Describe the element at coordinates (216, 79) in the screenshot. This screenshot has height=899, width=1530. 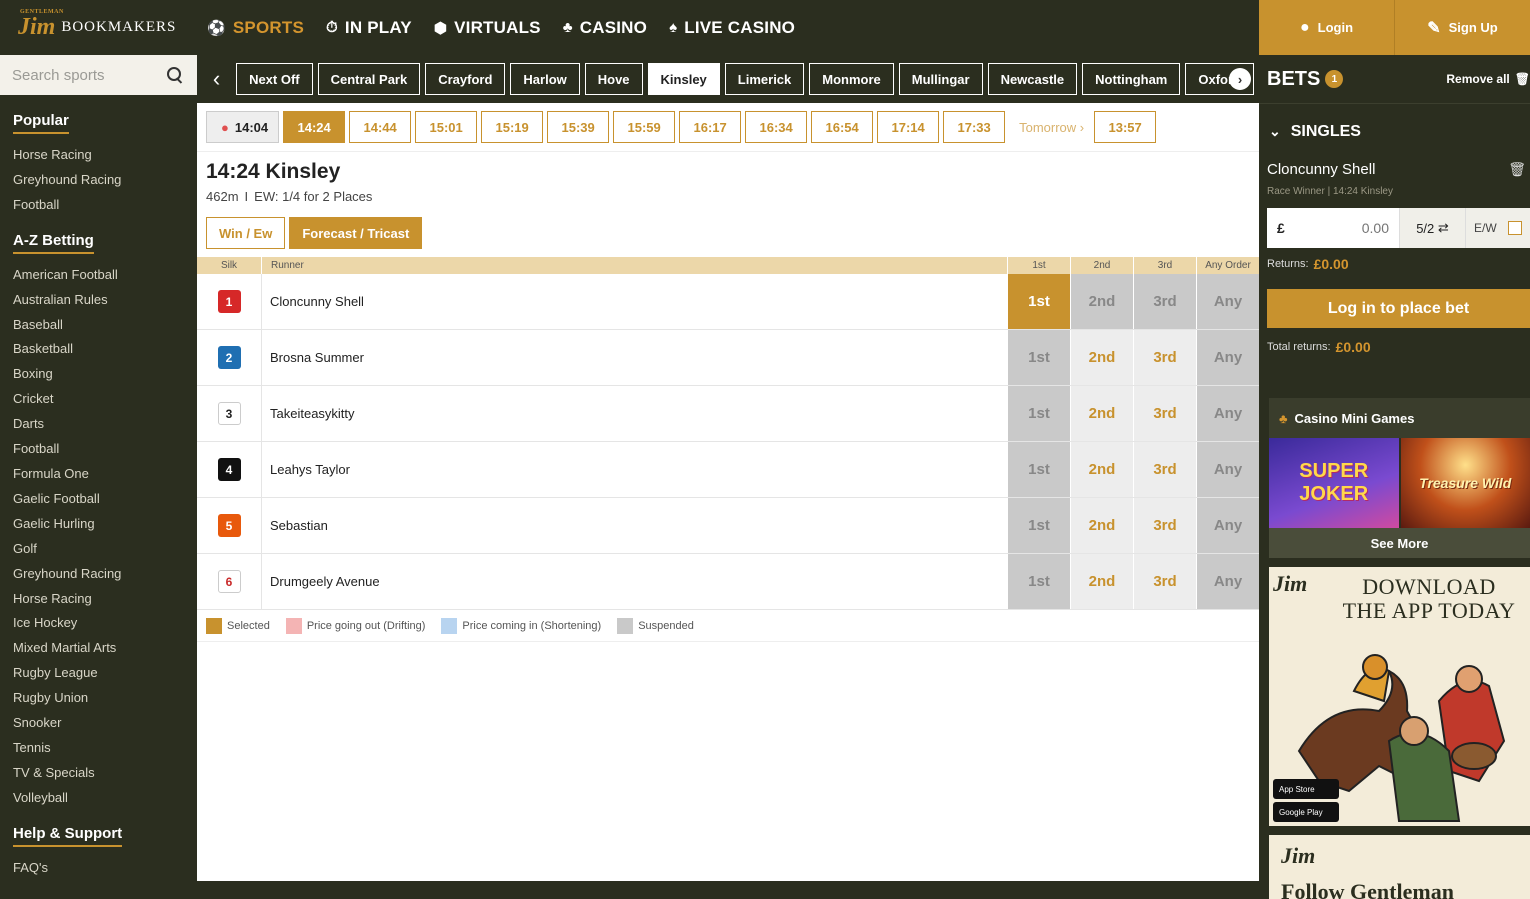
I see `chevron-left-icon: ‹` at that location.